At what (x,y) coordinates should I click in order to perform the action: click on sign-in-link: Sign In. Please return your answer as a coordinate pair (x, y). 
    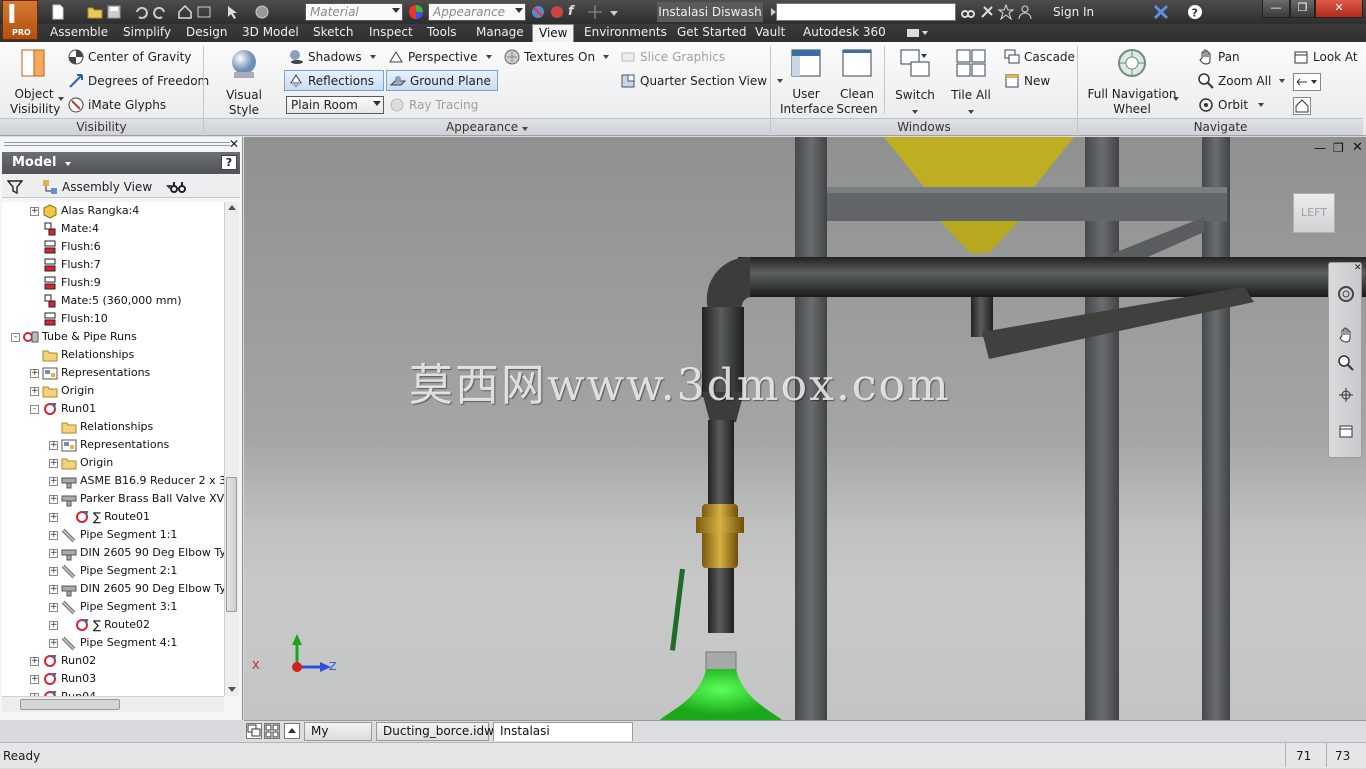
    Looking at the image, I should click on (1073, 12).